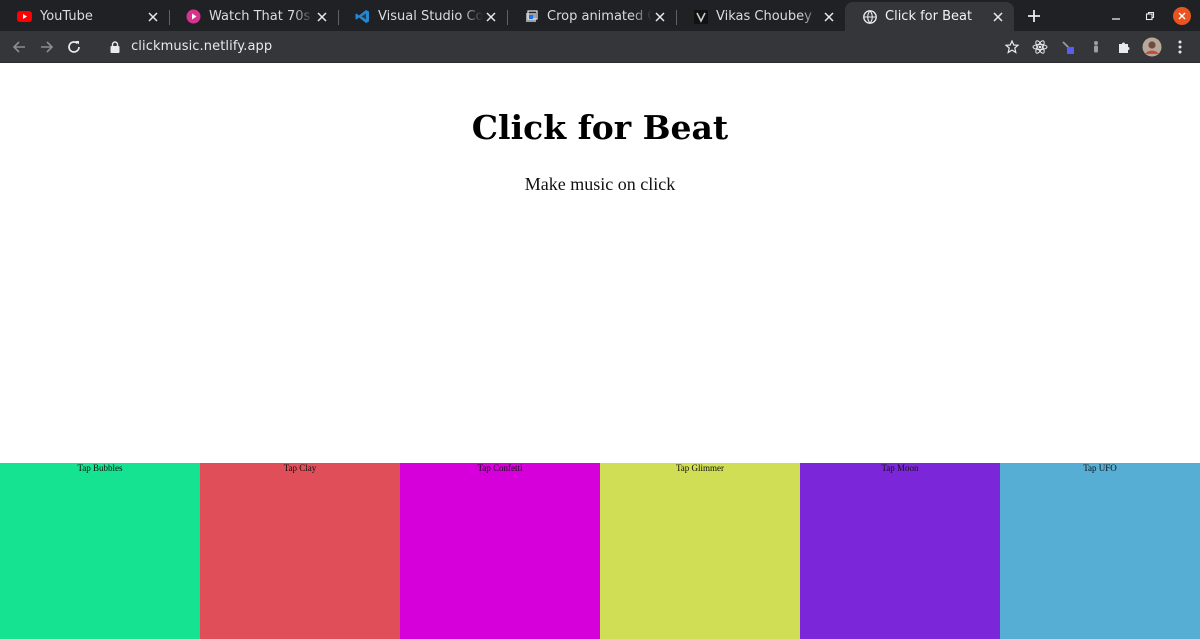 This screenshot has height=639, width=1200. I want to click on figure-icon, so click(1096, 46).